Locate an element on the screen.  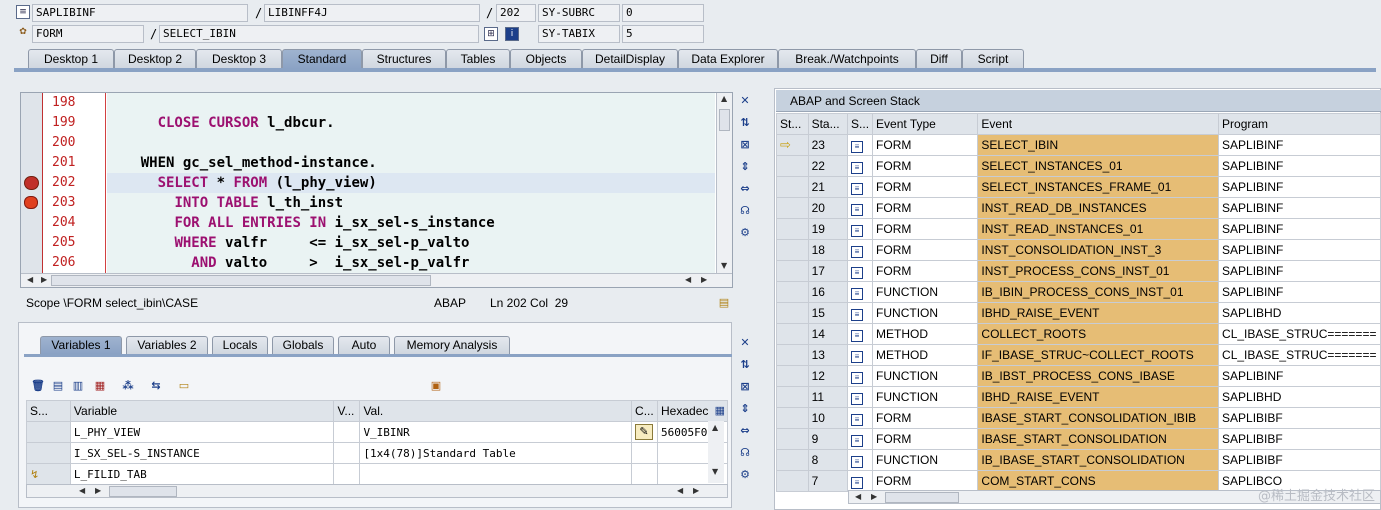
list-add-icon: ▥ is located at coordinates (78, 386).